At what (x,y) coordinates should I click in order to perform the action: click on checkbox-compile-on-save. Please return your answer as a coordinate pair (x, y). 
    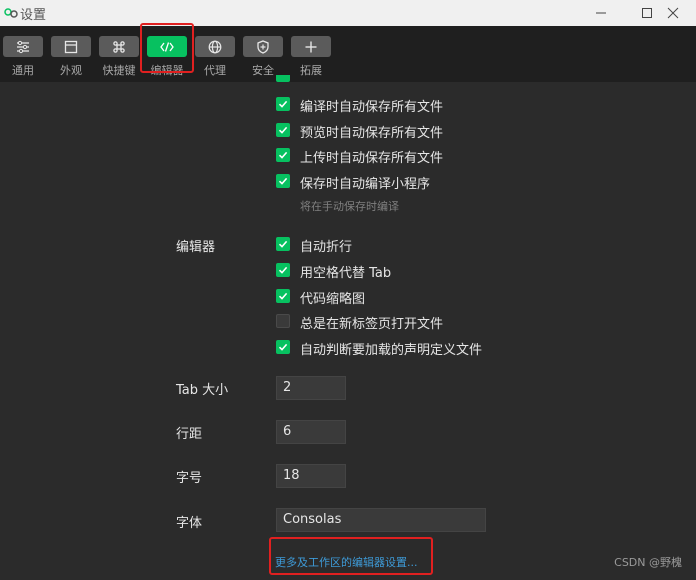
    Looking at the image, I should click on (283, 181).